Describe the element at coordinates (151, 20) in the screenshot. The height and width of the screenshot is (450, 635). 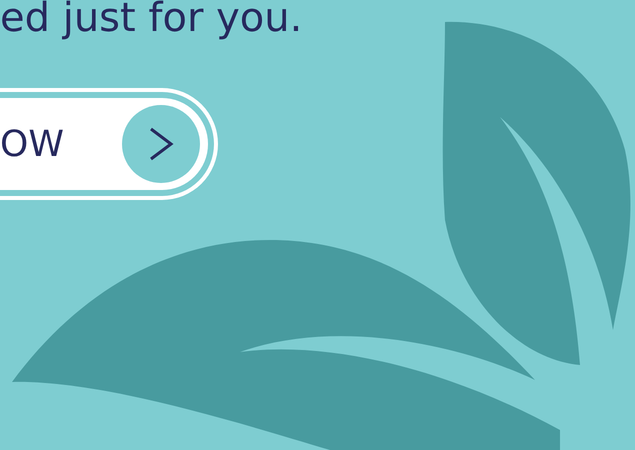
I see `heading: ed just for you.` at that location.